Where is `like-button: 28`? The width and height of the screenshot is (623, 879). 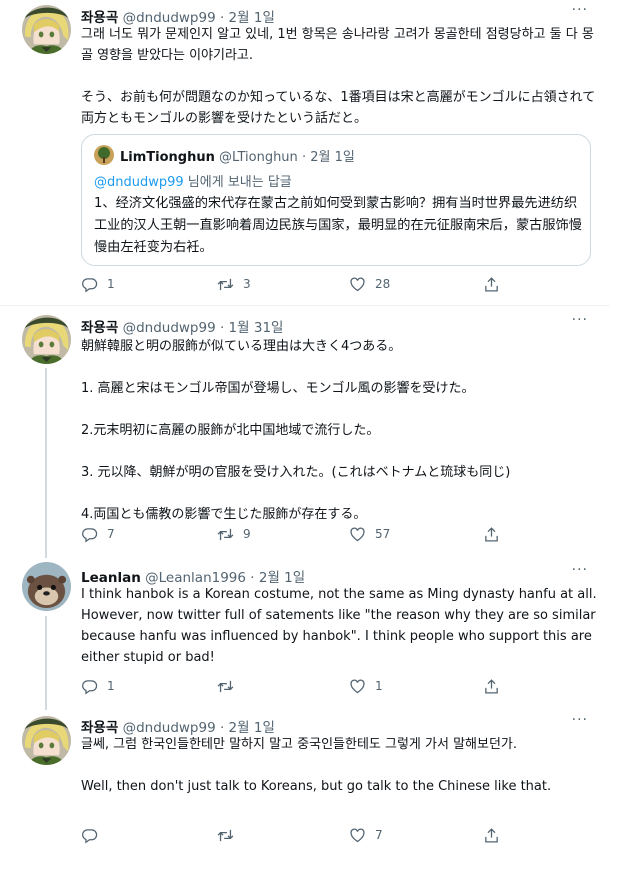
like-button: 28 is located at coordinates (369, 284).